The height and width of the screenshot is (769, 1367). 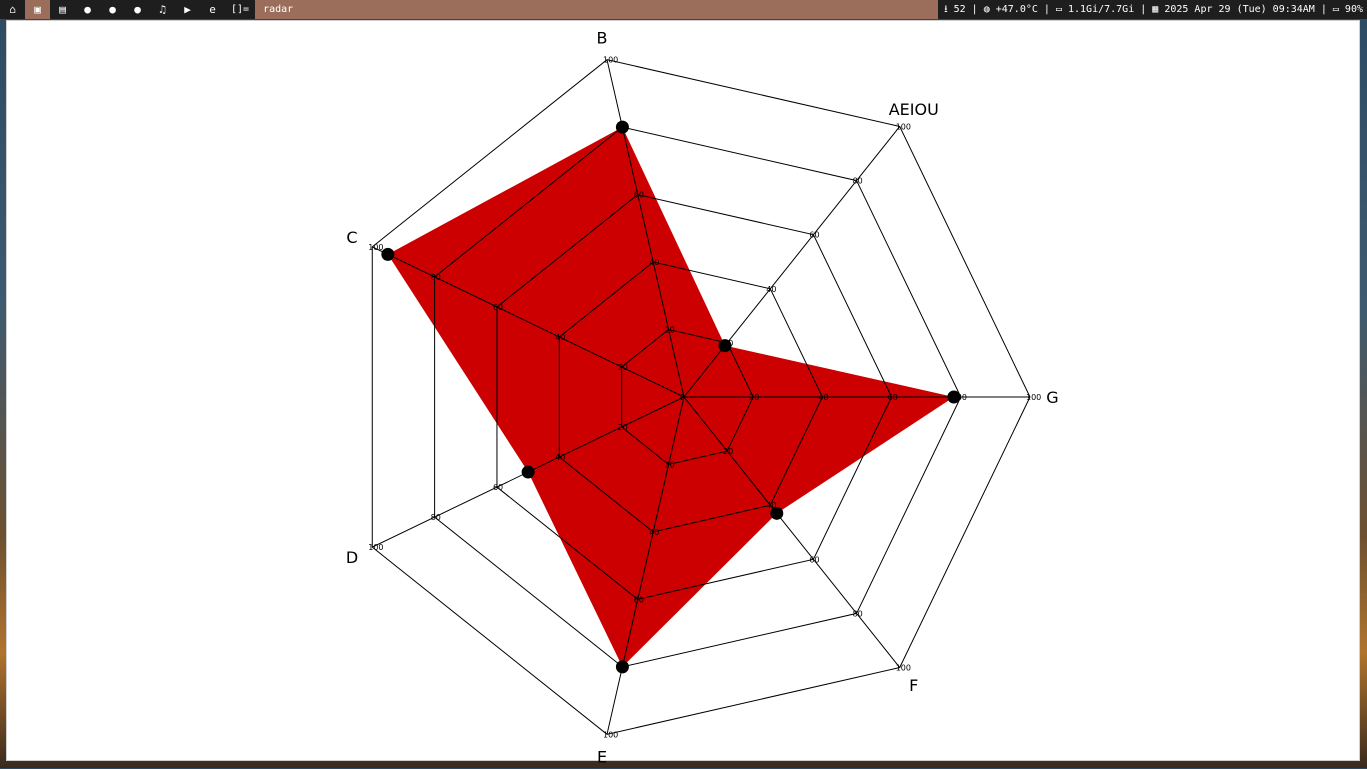 I want to click on tick-label: 0, so click(x=682, y=397).